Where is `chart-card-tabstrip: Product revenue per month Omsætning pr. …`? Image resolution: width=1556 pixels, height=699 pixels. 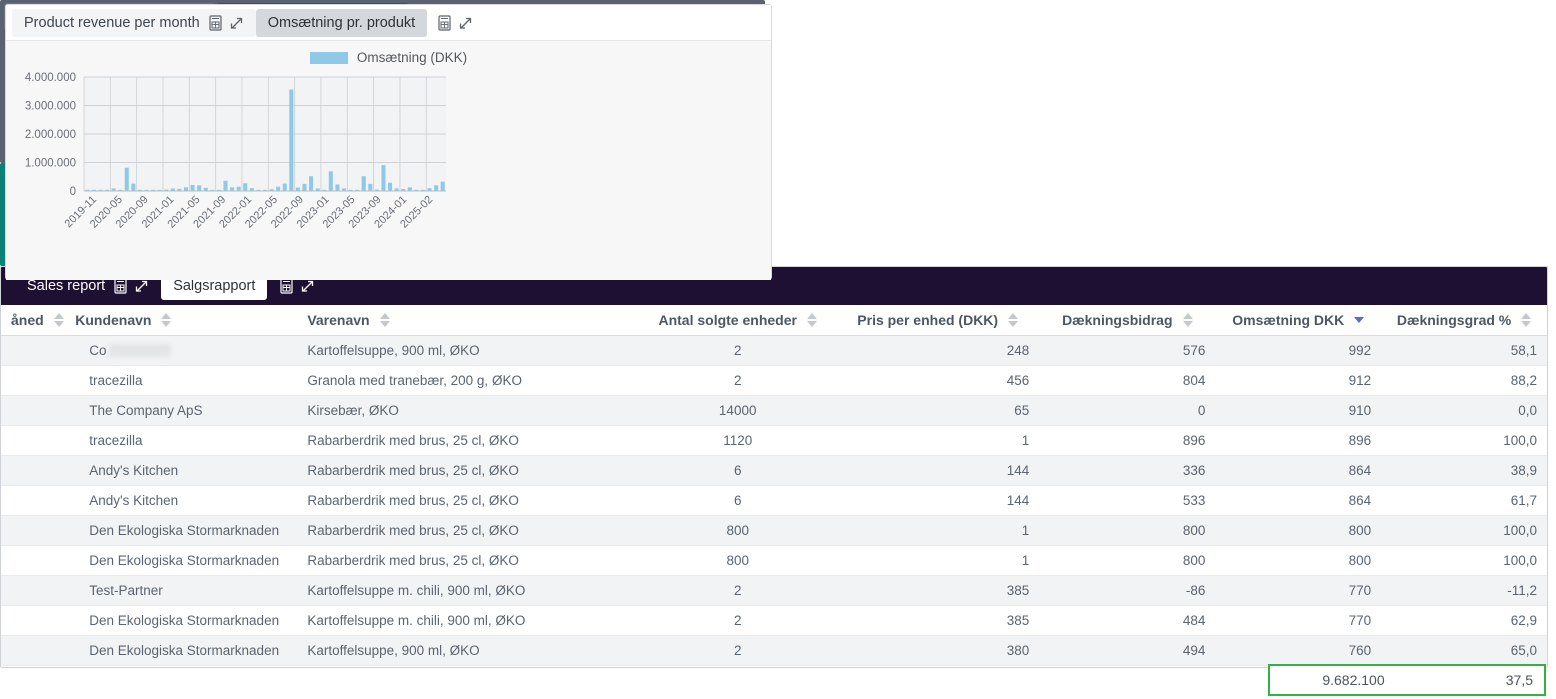 chart-card-tabstrip: Product revenue per month Omsætning pr. … is located at coordinates (388, 23).